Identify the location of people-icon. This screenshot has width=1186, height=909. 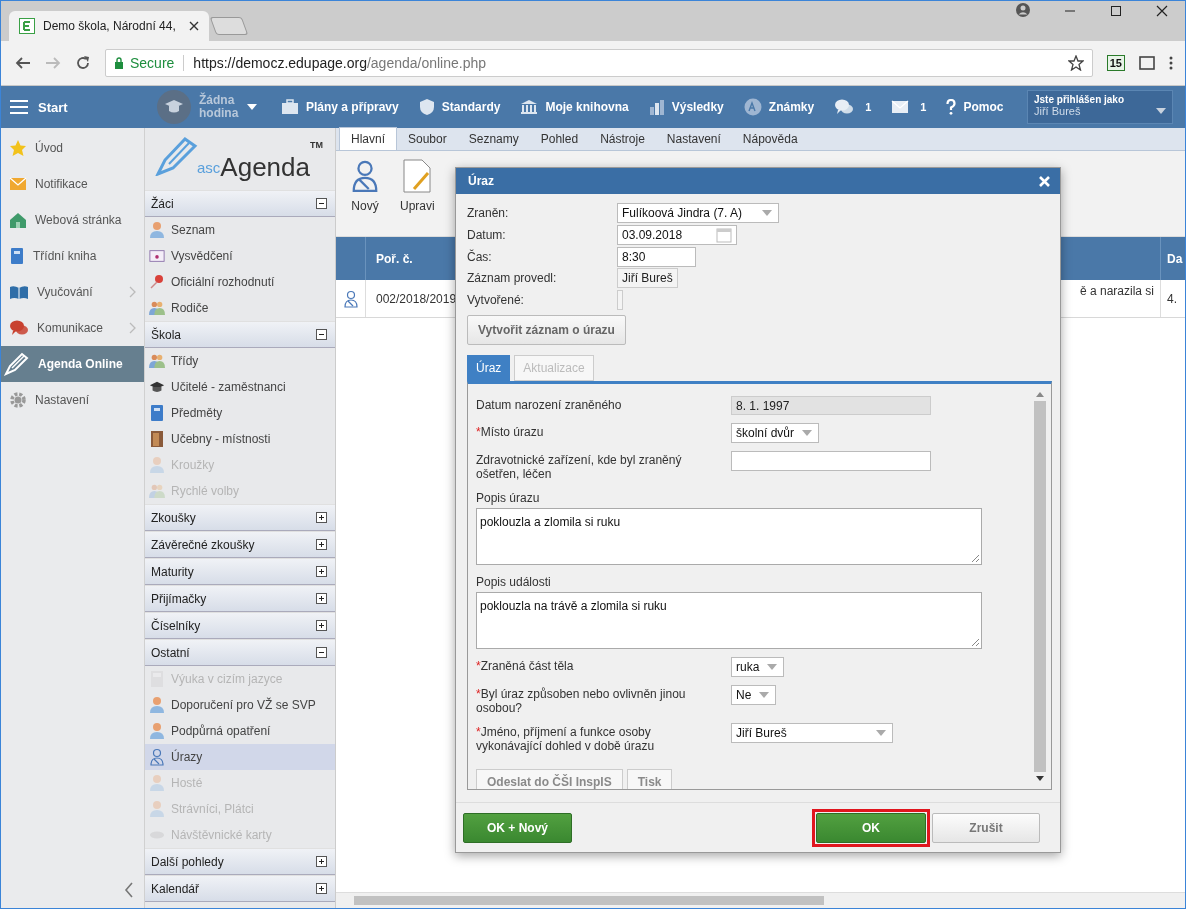
(157, 308).